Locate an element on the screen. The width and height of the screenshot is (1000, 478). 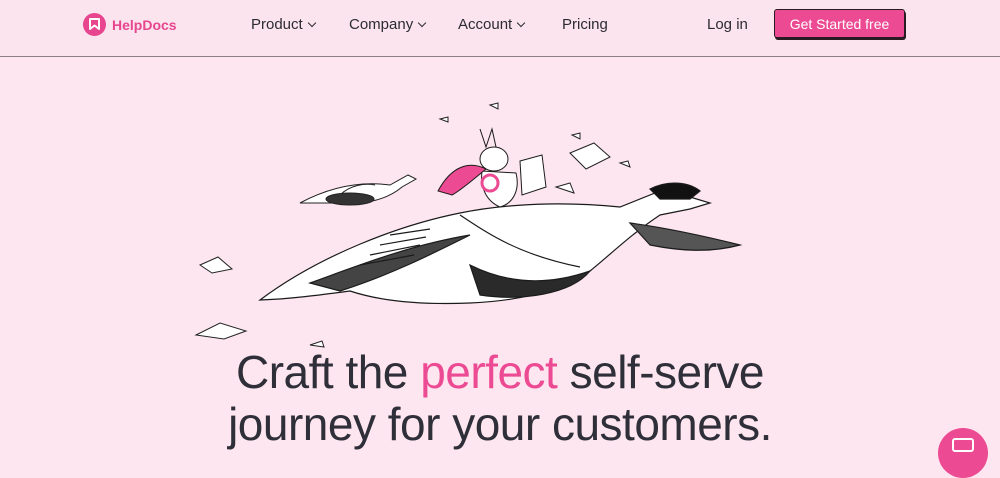
nav-item-label: Pricing is located at coordinates (585, 24).